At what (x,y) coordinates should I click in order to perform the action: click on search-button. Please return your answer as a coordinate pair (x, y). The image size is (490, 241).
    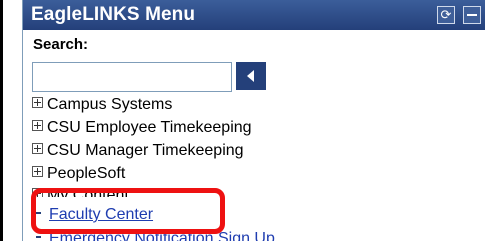
    Looking at the image, I should click on (251, 76).